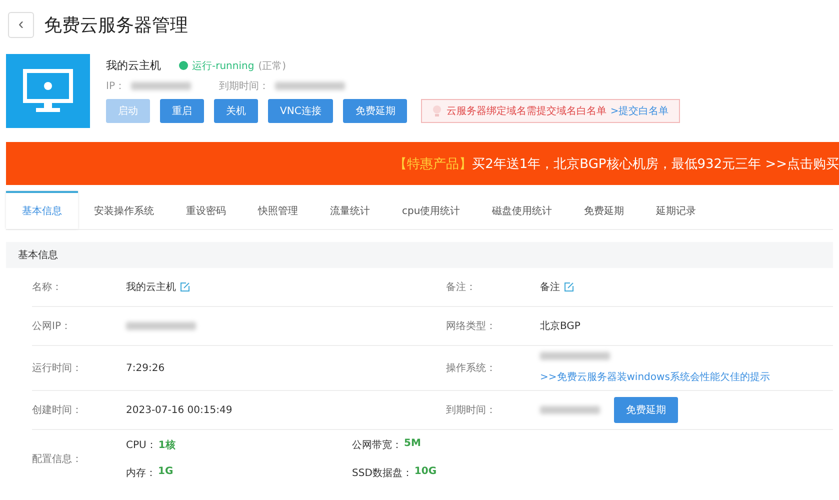 The image size is (839, 500). I want to click on monitor-icon, so click(48, 91).